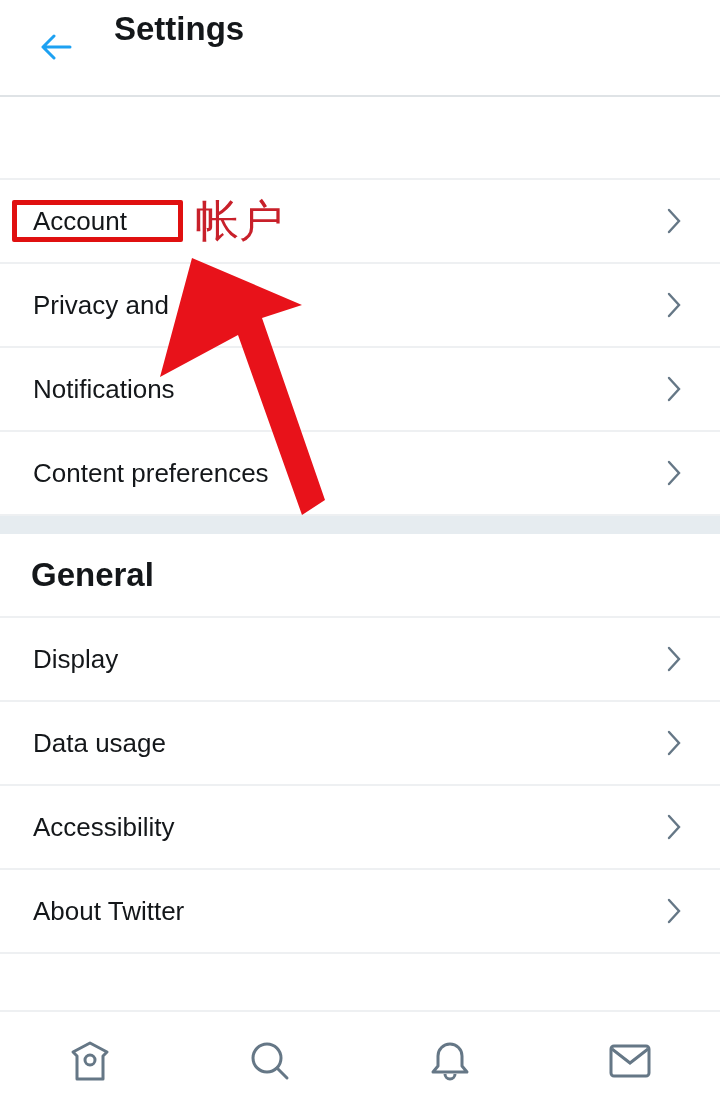 Image resolution: width=720 pixels, height=1118 pixels. I want to click on page-title: Settings, so click(179, 29).